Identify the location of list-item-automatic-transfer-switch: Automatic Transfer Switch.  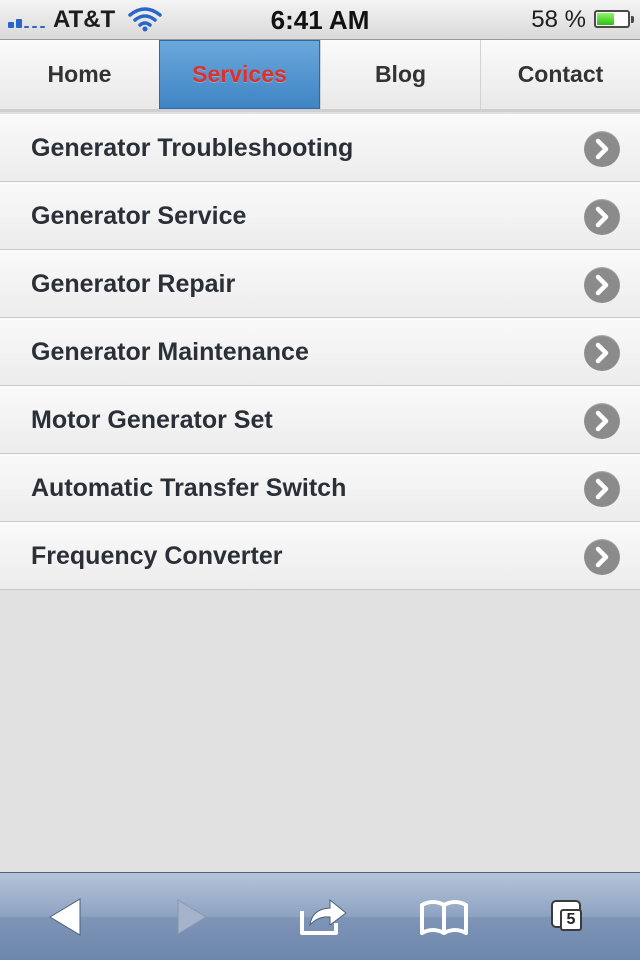
(320, 488).